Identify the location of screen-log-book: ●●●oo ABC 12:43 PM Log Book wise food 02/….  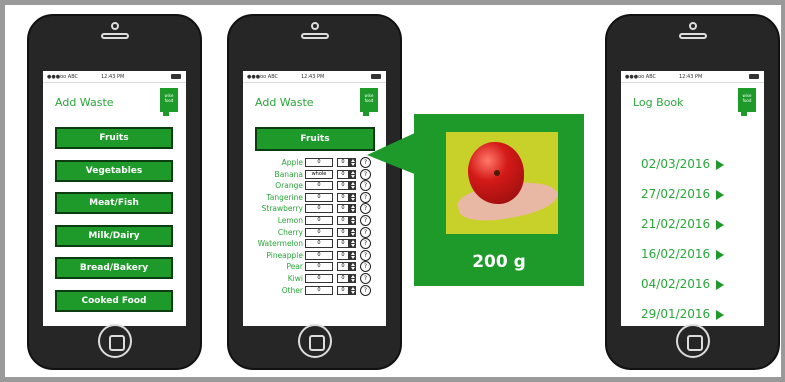
(692, 198).